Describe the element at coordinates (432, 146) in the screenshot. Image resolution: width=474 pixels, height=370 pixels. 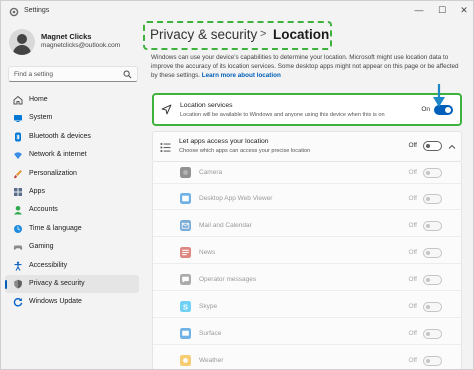
I see `apps-access-toggle` at that location.